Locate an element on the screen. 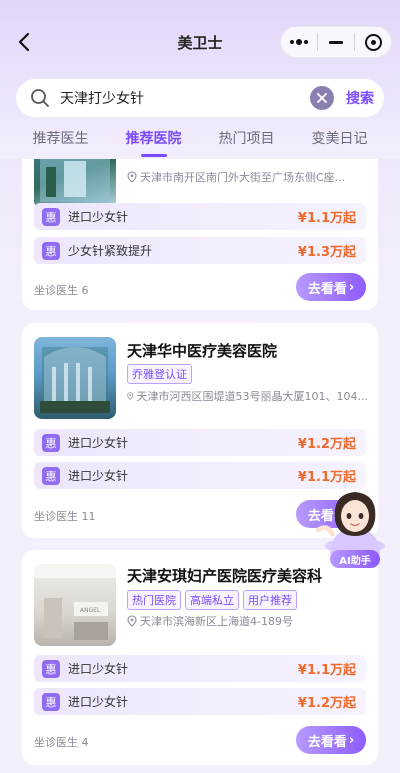 The width and height of the screenshot is (400, 773). minimize-button is located at coordinates (336, 42).